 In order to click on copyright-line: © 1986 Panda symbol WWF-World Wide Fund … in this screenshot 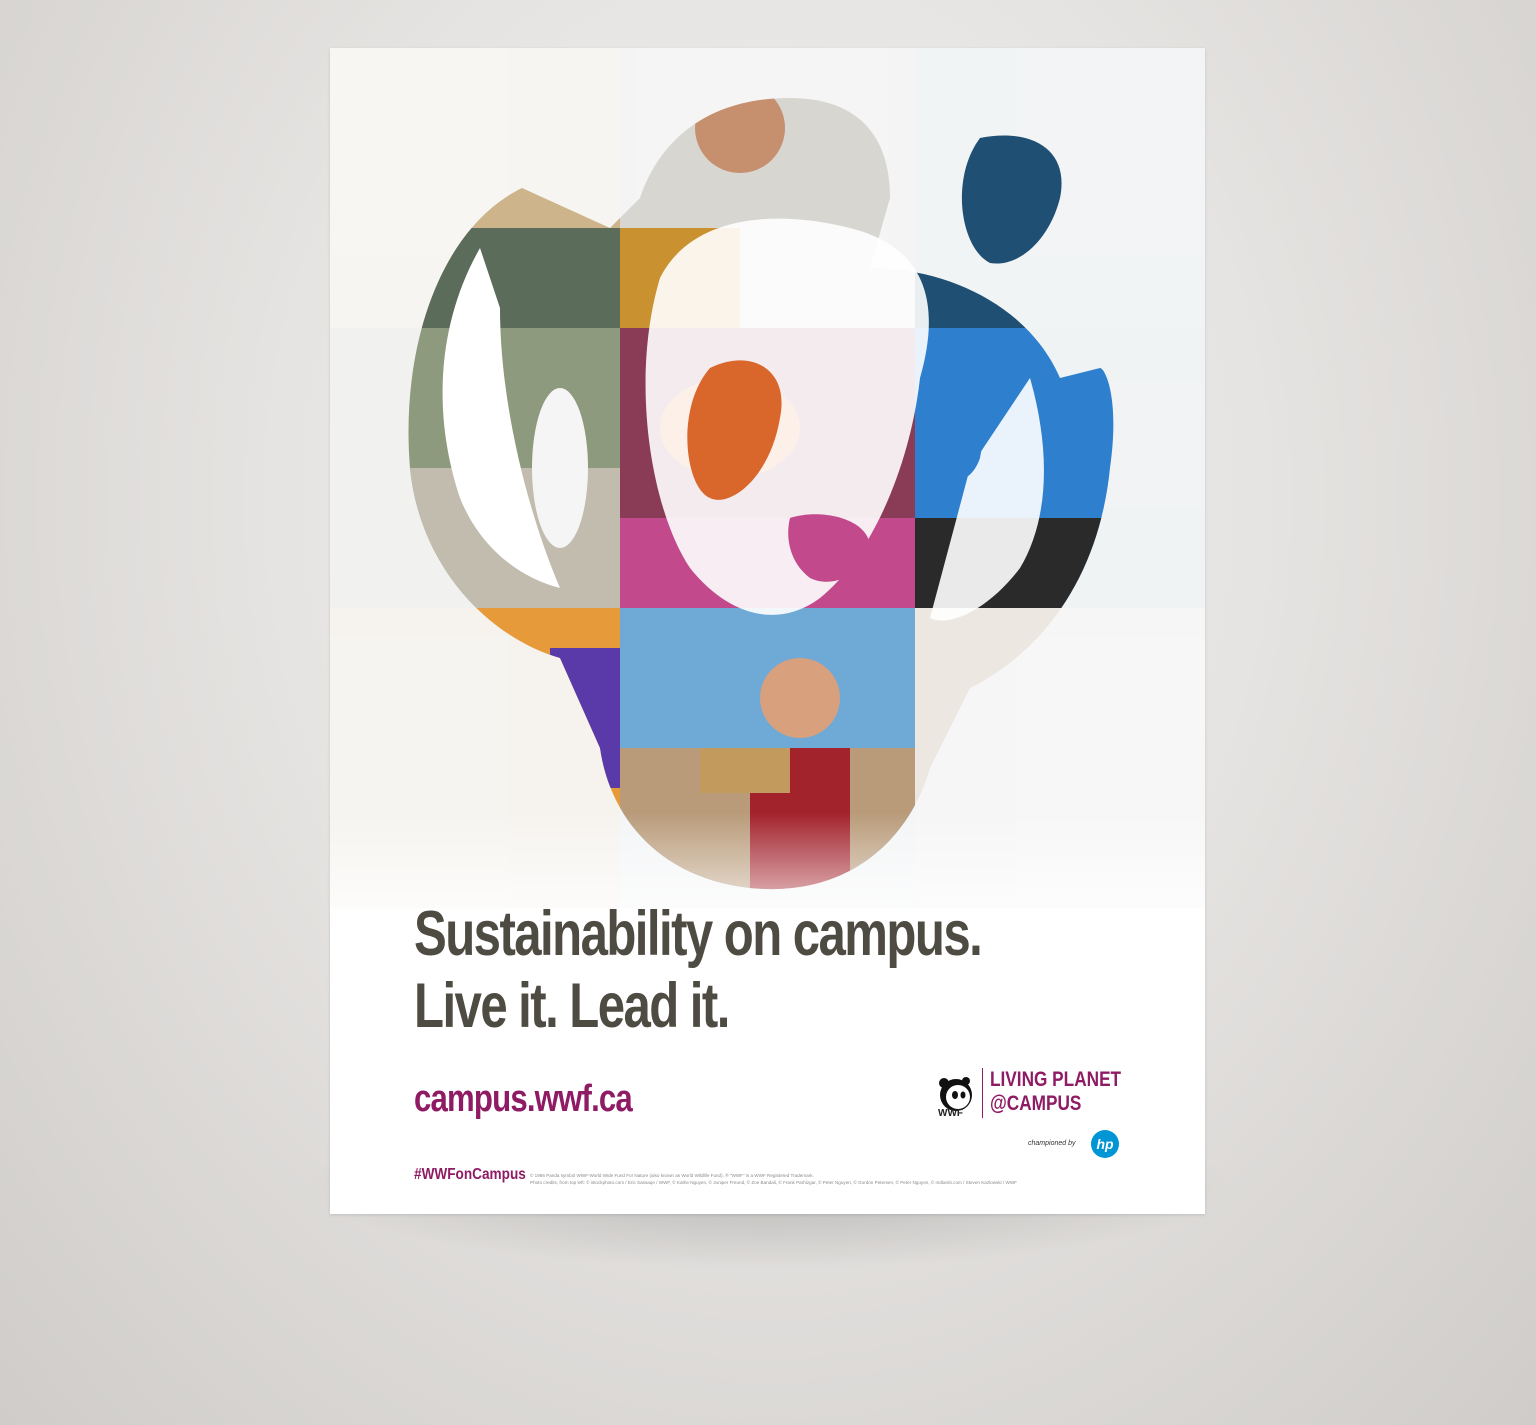, I will do `click(672, 1175)`.